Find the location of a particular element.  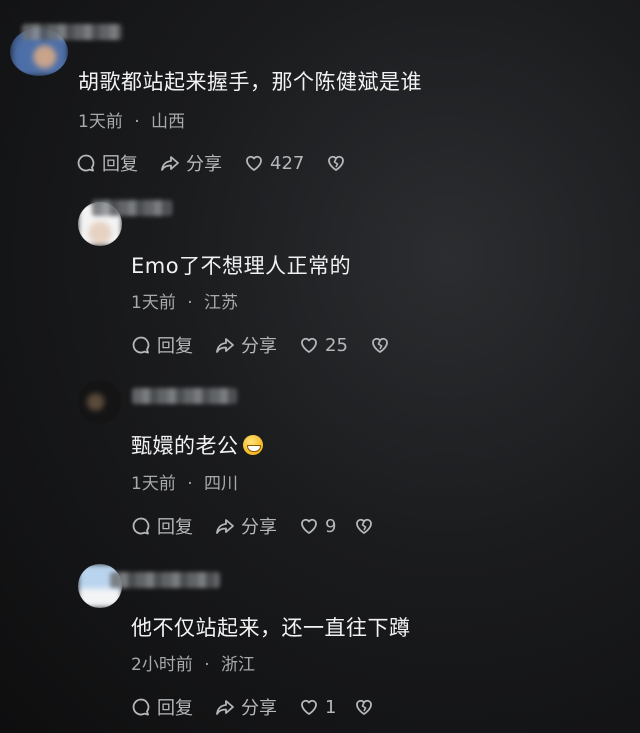

comment-actions: 回复 分享 1 is located at coordinates (252, 707).